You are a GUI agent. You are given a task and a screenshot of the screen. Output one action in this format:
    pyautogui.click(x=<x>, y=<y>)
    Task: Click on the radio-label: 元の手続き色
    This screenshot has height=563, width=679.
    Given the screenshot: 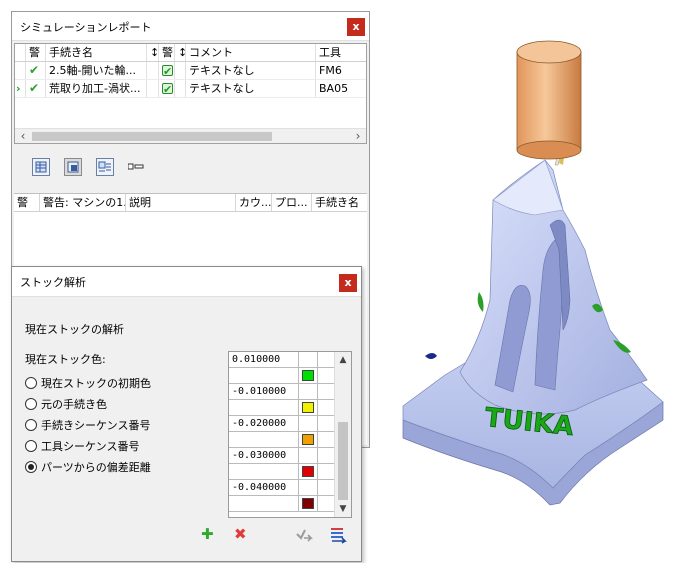 What is the action you would take?
    pyautogui.click(x=74, y=404)
    